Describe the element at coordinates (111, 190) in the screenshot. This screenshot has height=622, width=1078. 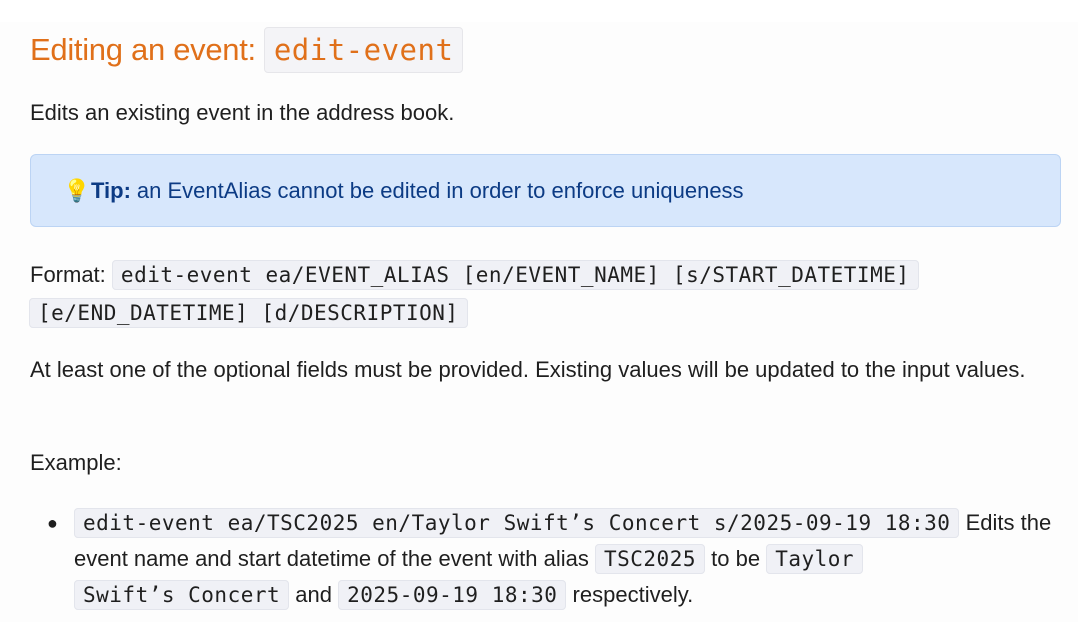
I see `tip-label: Tip:` at that location.